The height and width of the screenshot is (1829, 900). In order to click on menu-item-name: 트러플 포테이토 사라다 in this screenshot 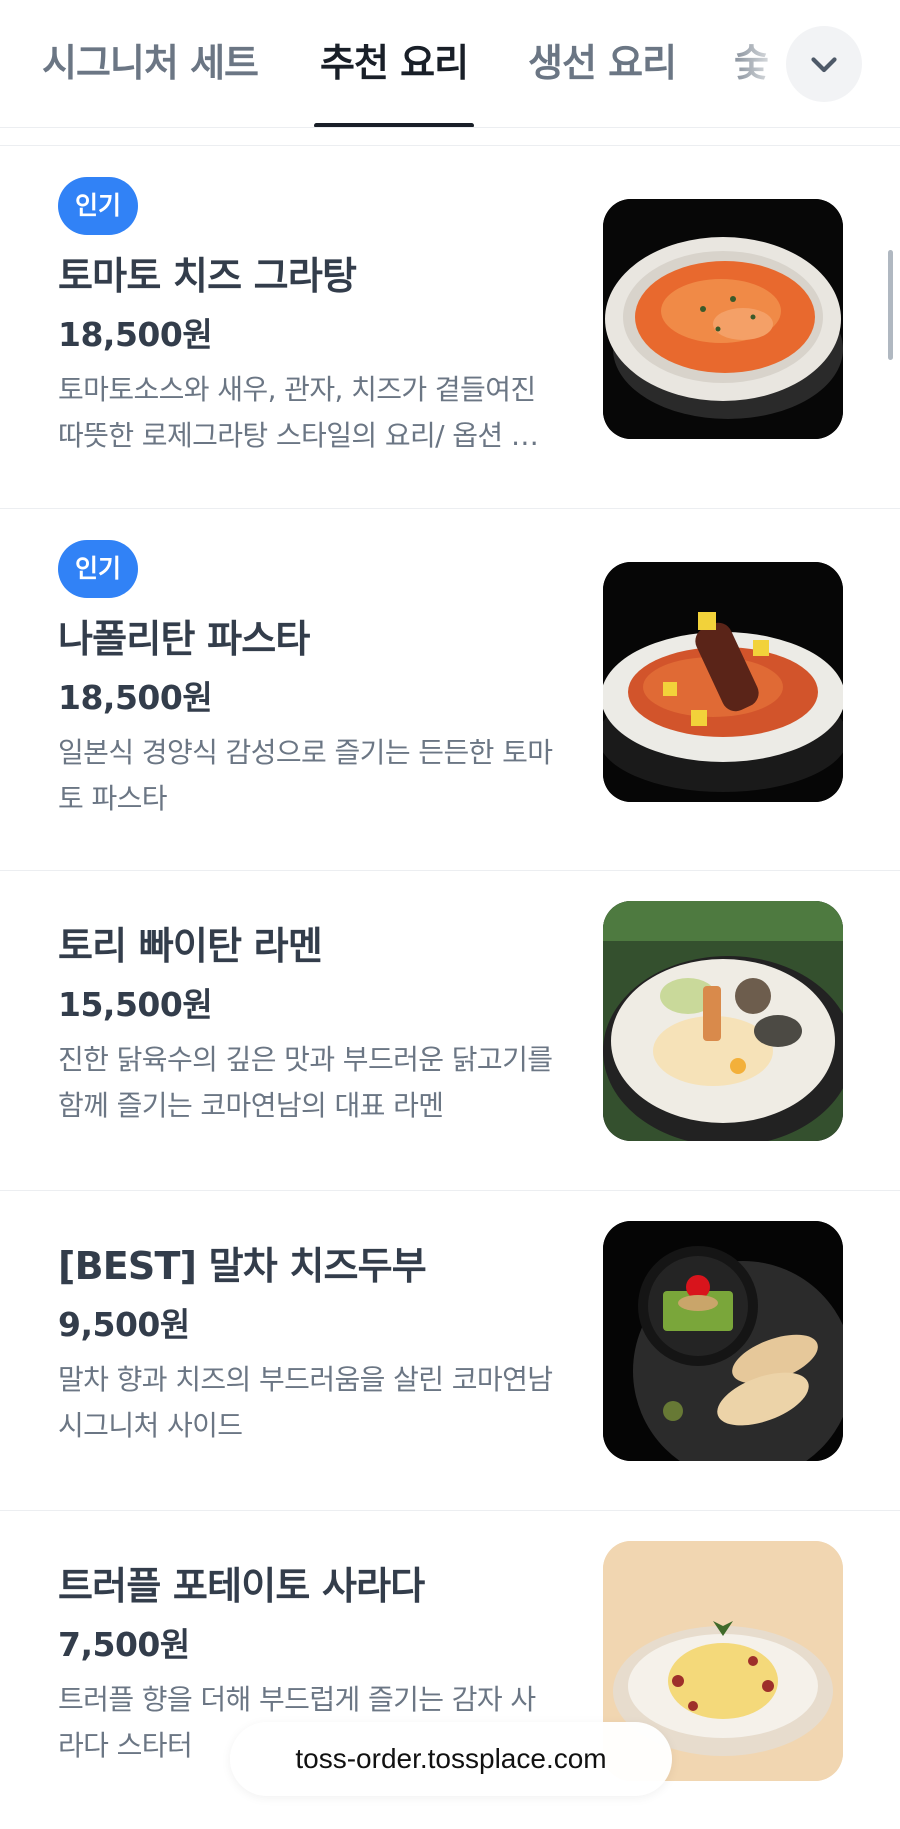, I will do `click(241, 1586)`.